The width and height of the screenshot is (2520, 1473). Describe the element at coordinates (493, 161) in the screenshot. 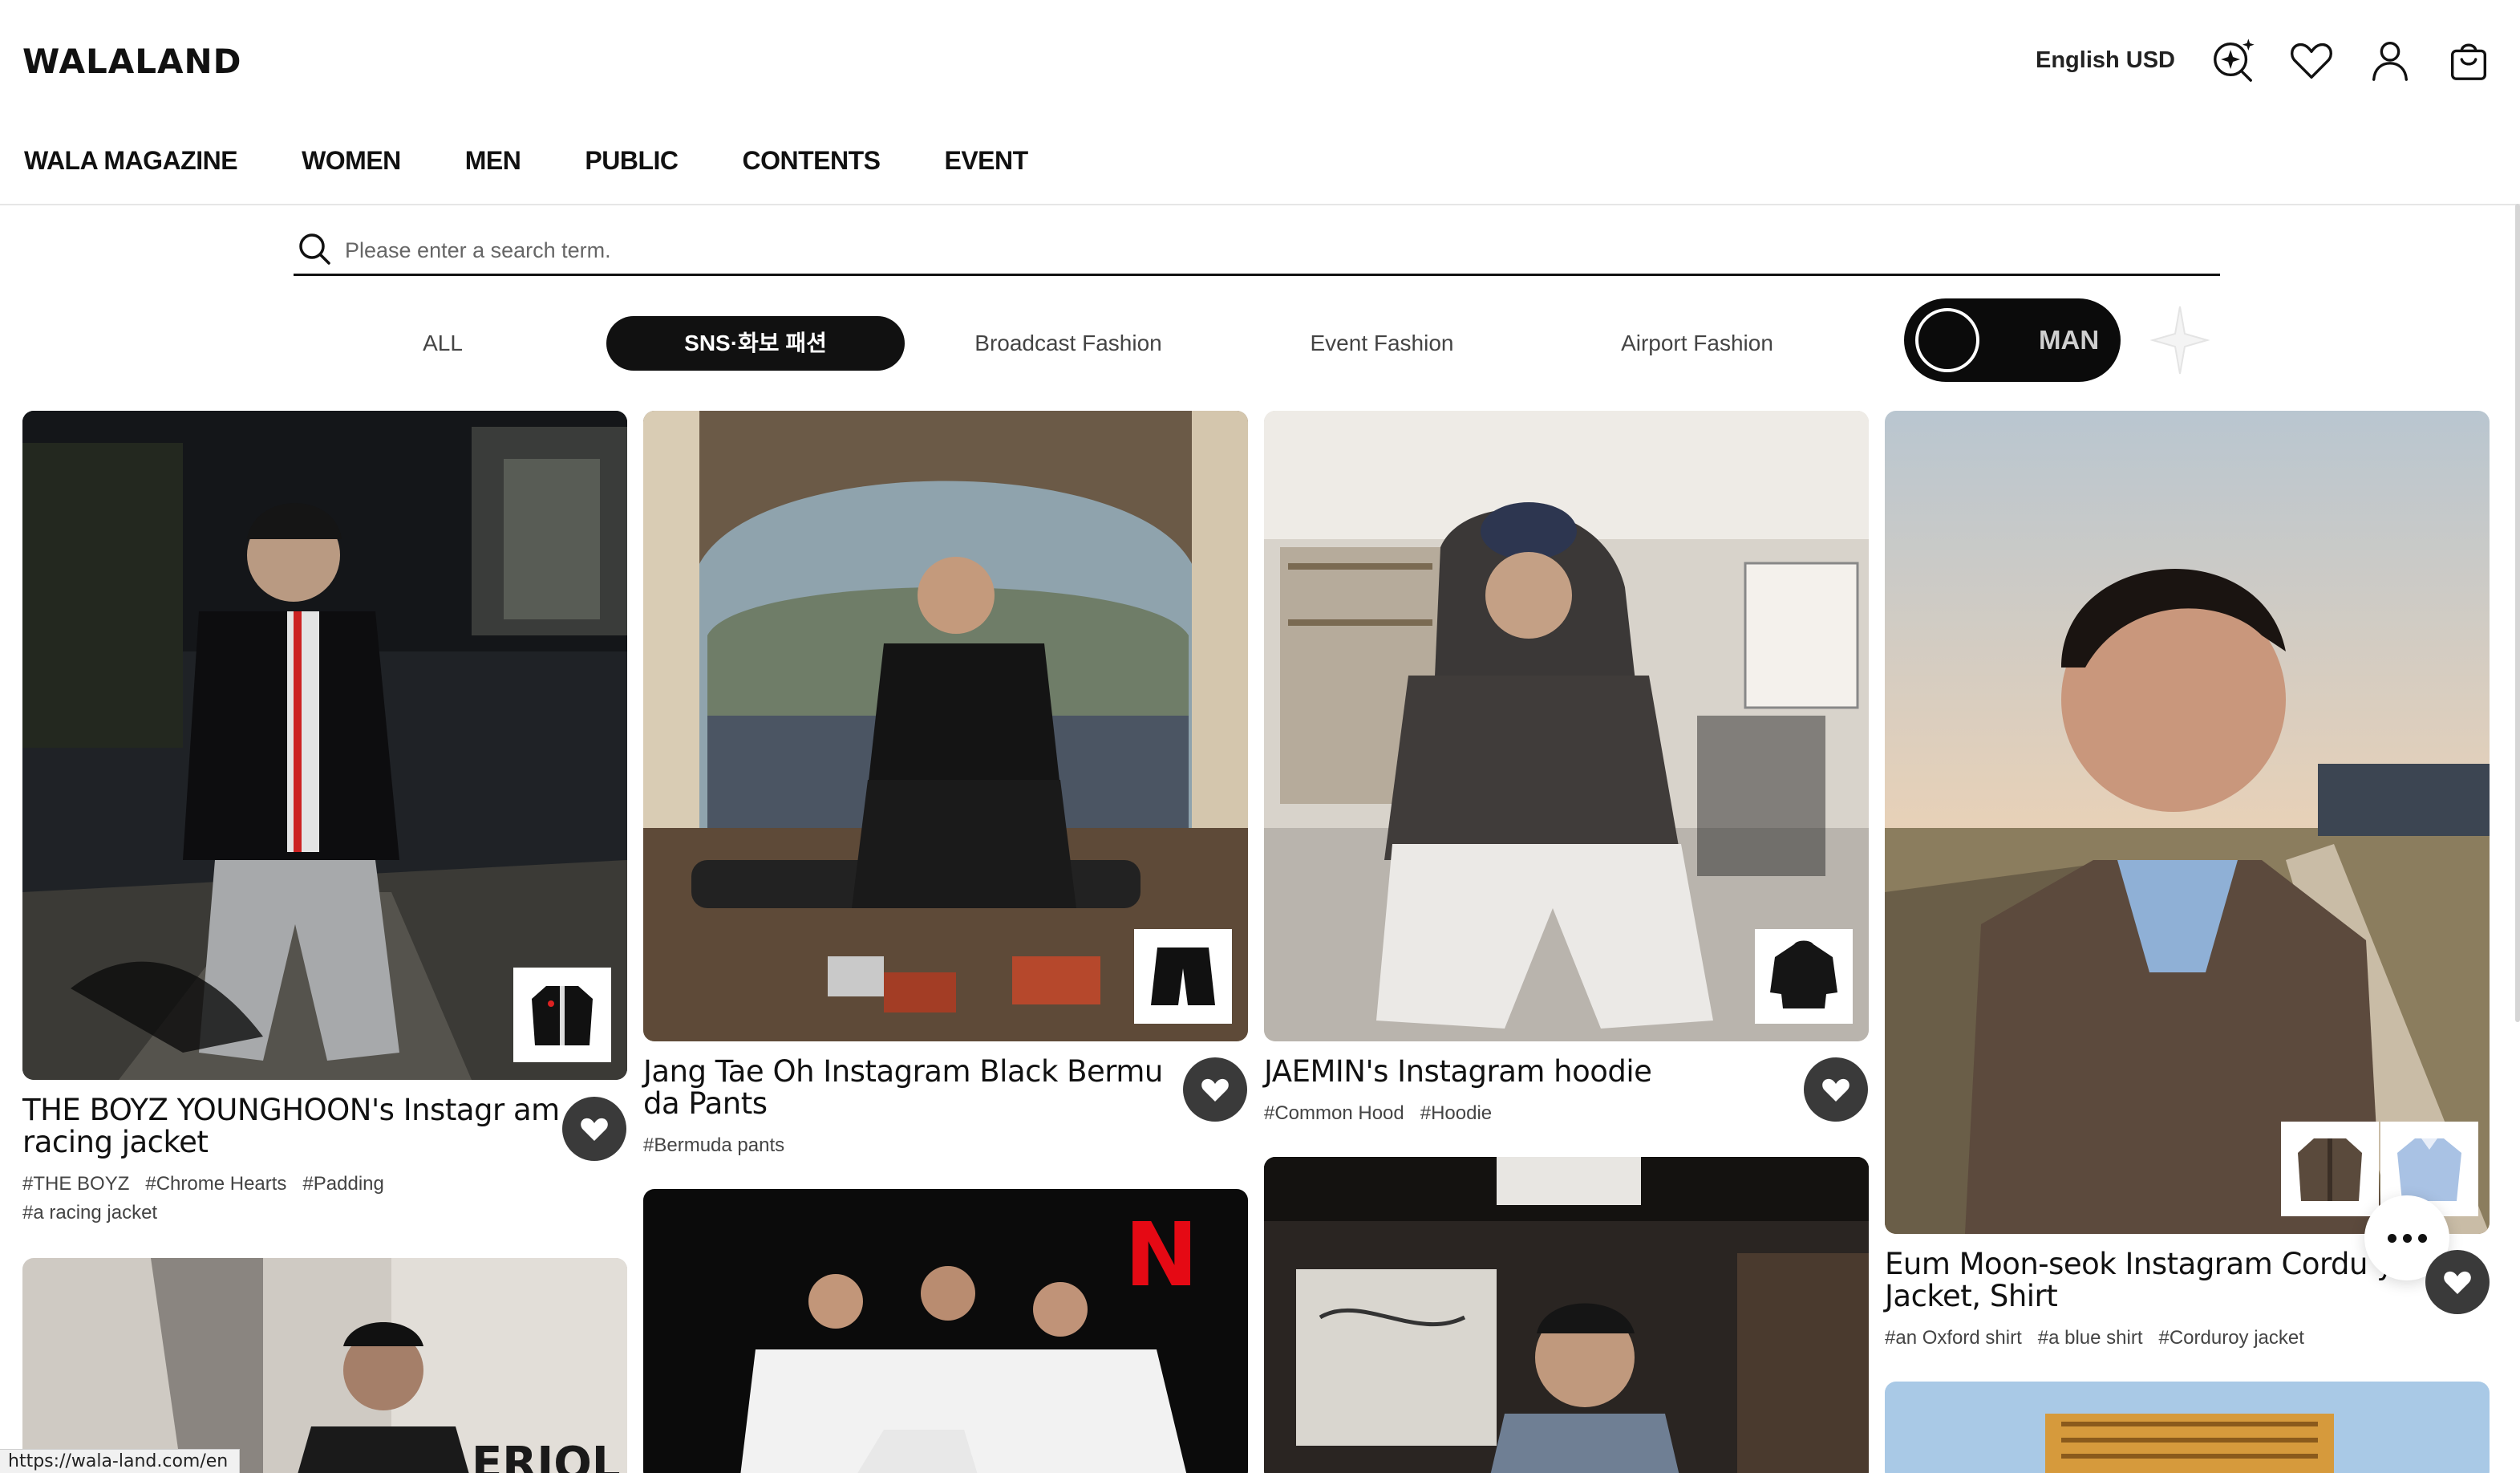

I see `nav-men: MEN` at that location.